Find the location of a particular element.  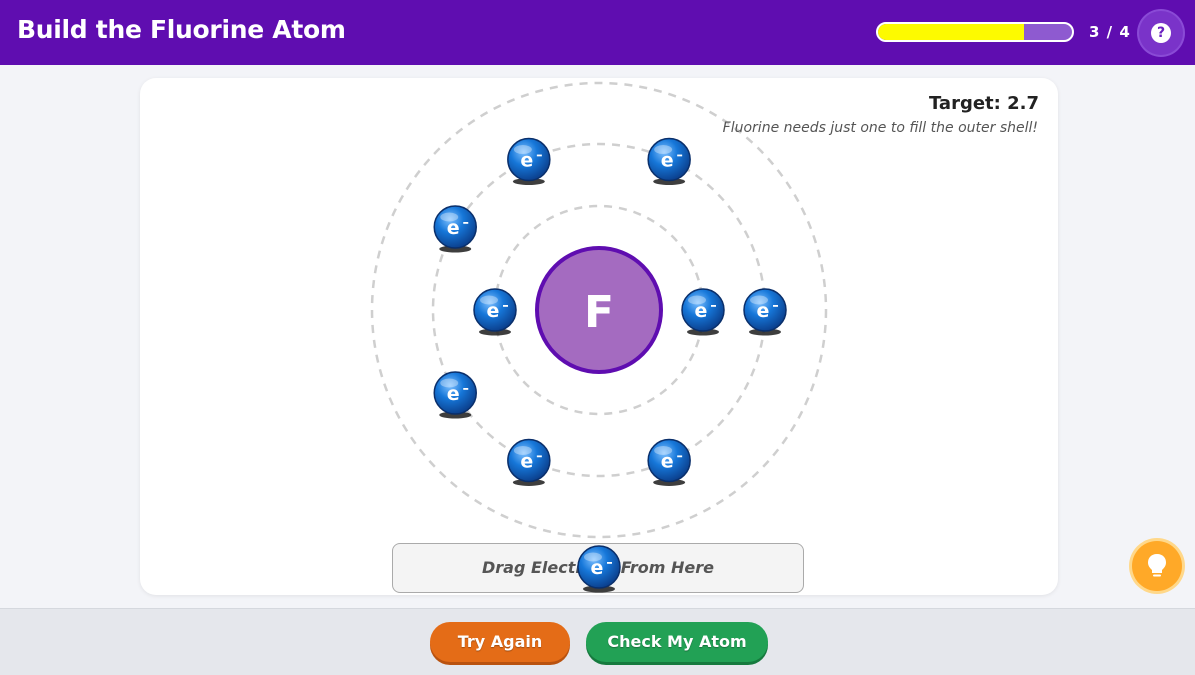

electron-shell-2-7: e is located at coordinates (529, 462).